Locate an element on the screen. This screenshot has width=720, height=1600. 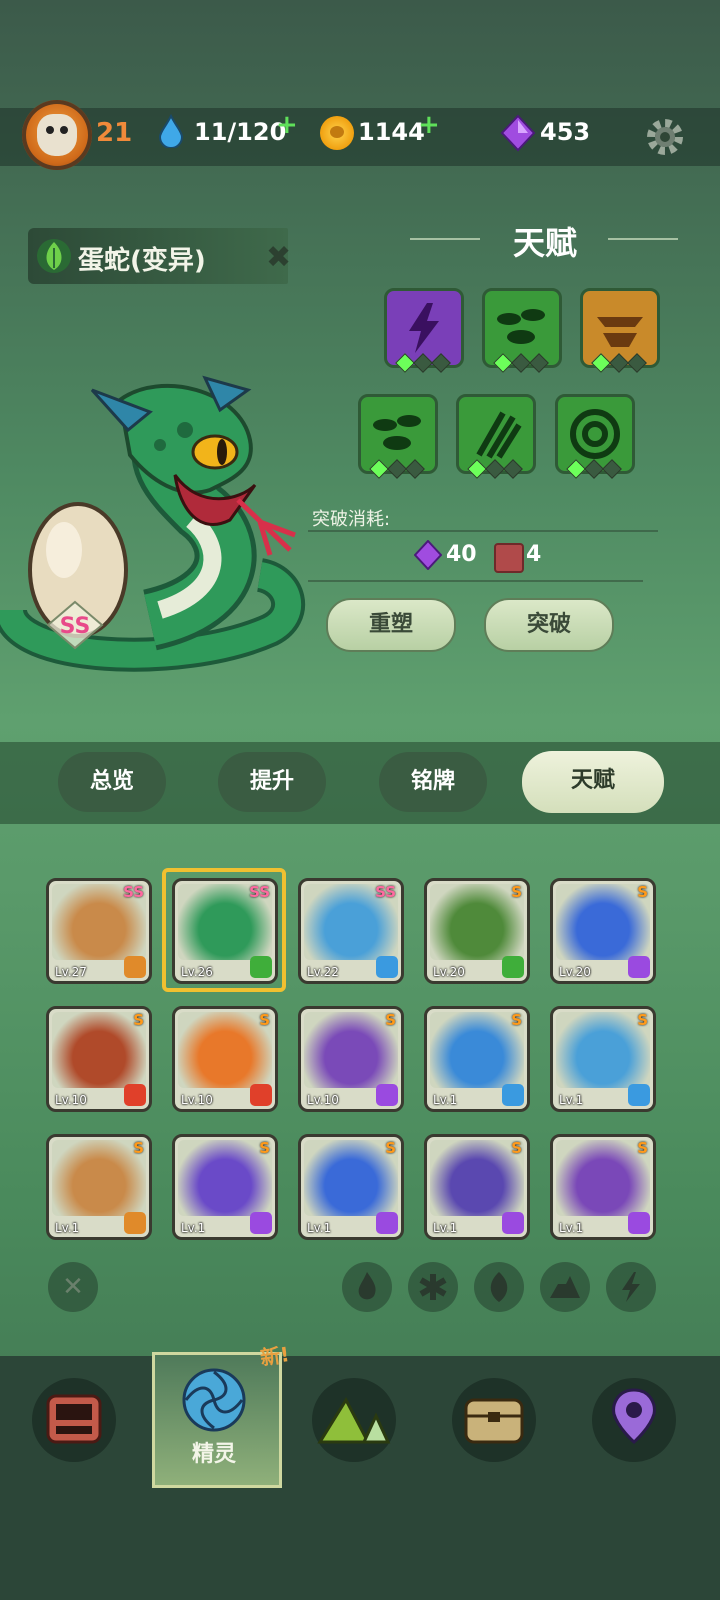
nav-shop is located at coordinates (74, 1420).